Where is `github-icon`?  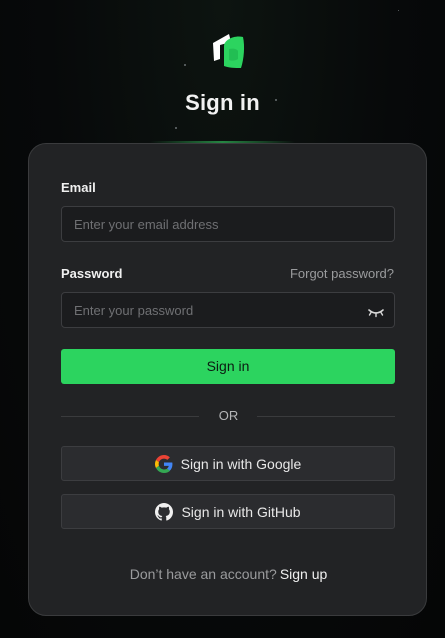 github-icon is located at coordinates (164, 511).